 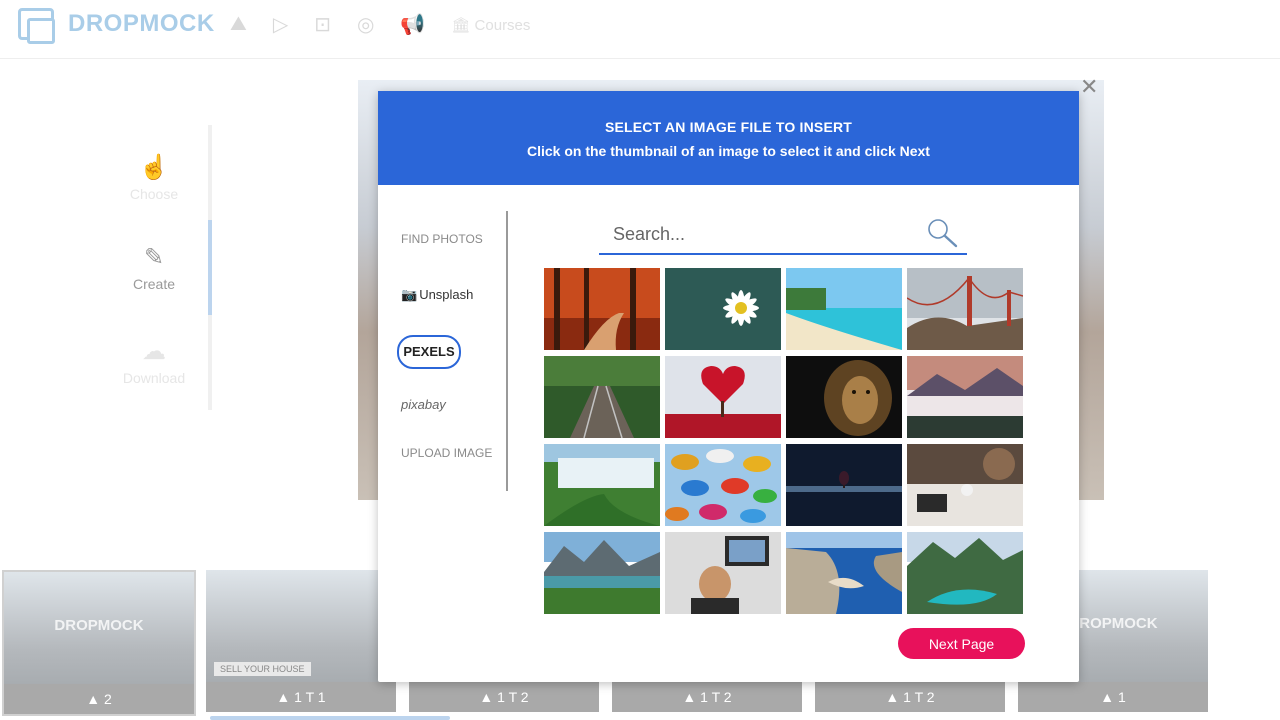 What do you see at coordinates (602, 485) in the screenshot?
I see `photo-tile-waterfall` at bounding box center [602, 485].